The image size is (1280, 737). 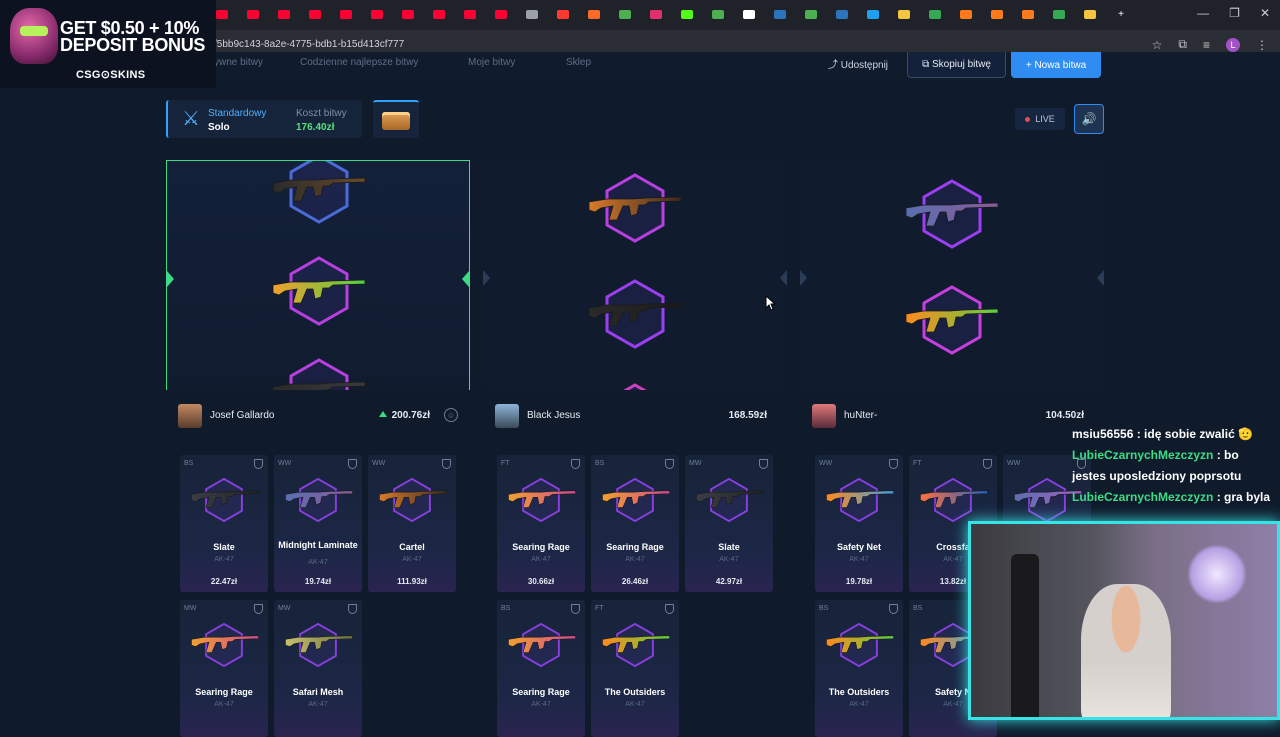 What do you see at coordinates (224, 668) in the screenshot?
I see `item-card: MW Searing Rage AK-47` at bounding box center [224, 668].